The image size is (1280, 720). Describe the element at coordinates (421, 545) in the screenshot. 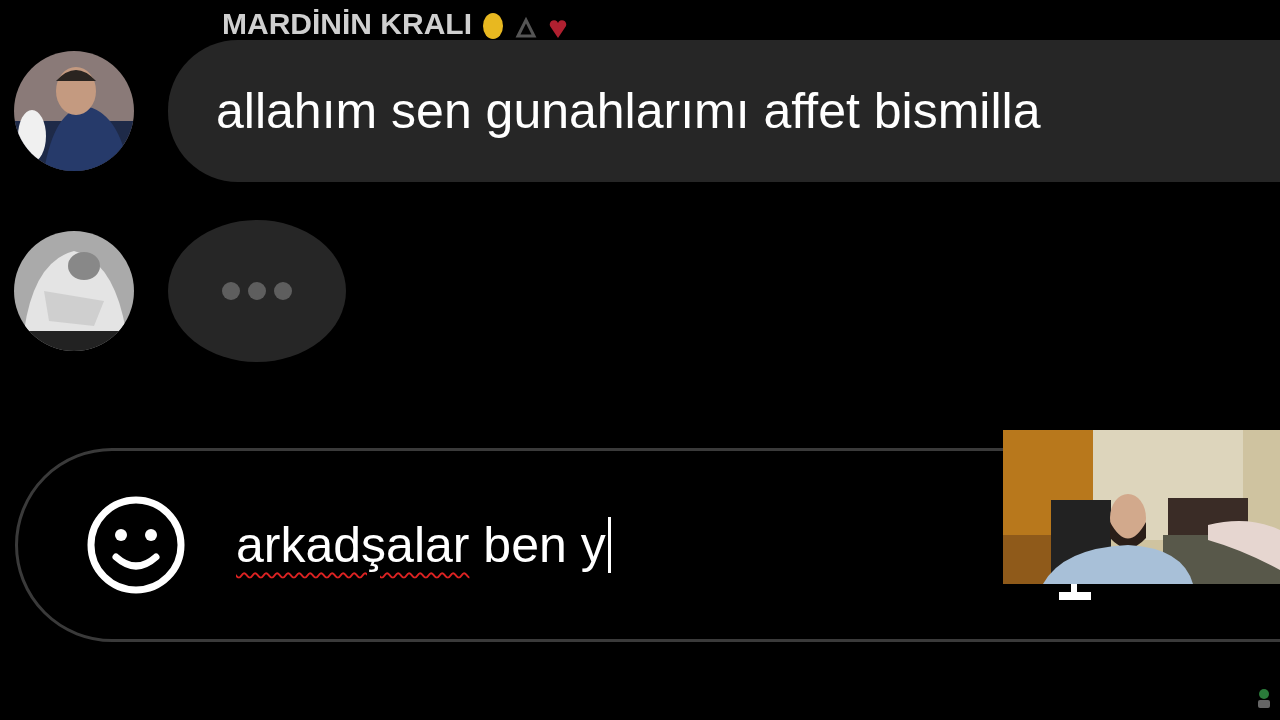

I see `input-text: arkadşalar ben y` at that location.